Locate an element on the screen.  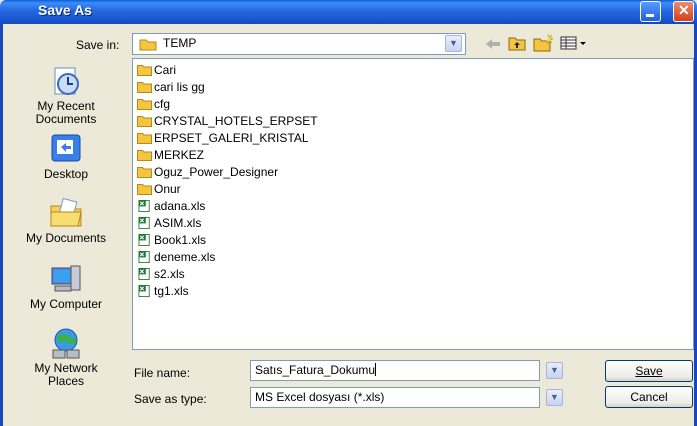
list-item: CRYSTAL_HOTELS_ERPSET is located at coordinates (227, 121).